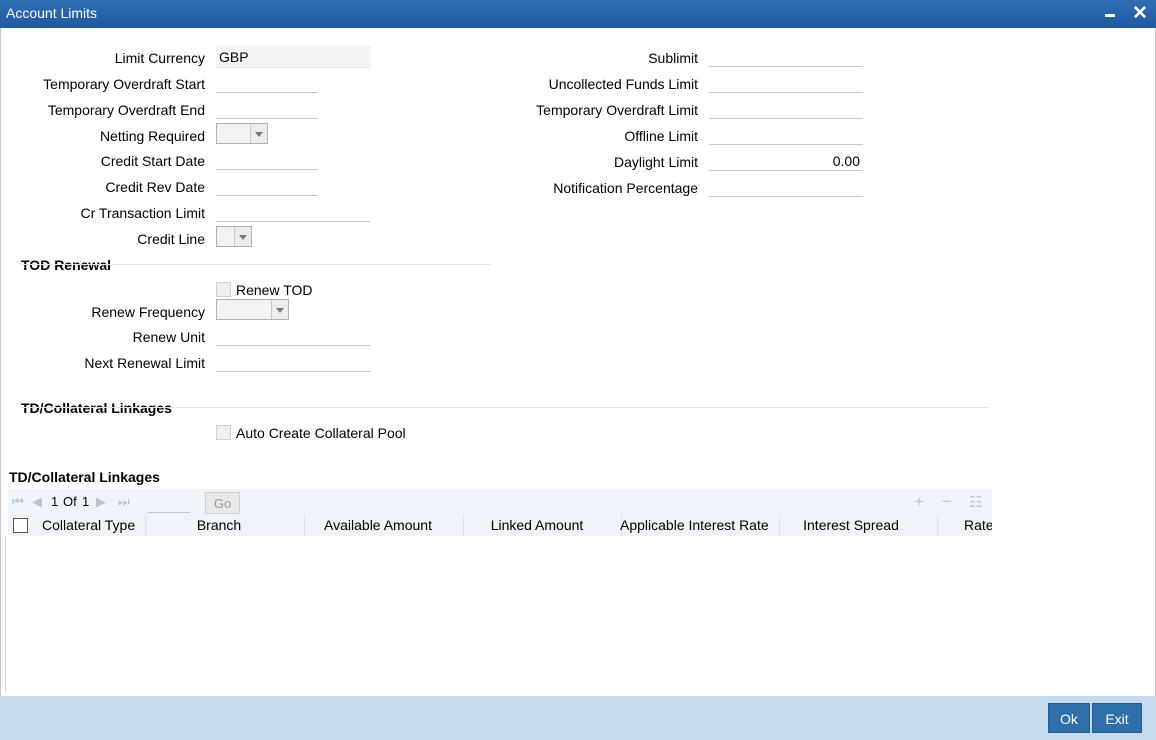  Describe the element at coordinates (694, 525) in the screenshot. I see `column-header: Applicable Interest Rate` at that location.